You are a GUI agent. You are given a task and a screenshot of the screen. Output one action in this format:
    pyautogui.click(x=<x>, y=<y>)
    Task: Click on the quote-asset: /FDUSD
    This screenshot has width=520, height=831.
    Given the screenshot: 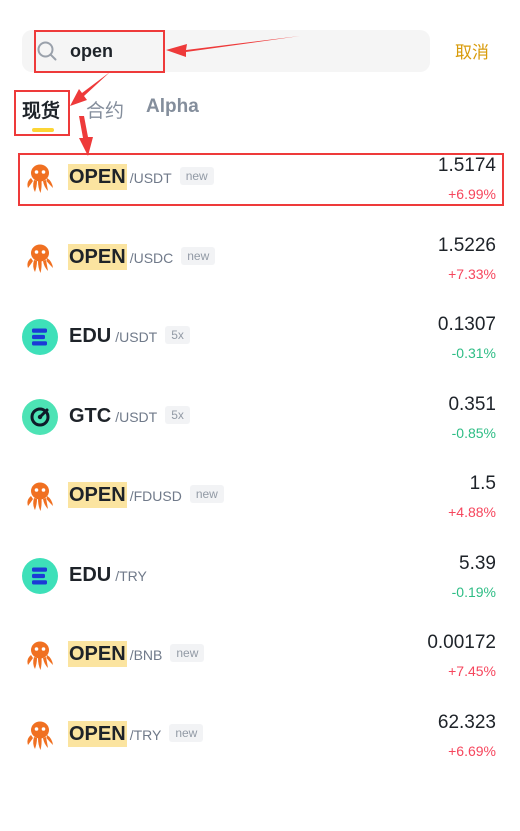 What is the action you would take?
    pyautogui.click(x=155, y=496)
    